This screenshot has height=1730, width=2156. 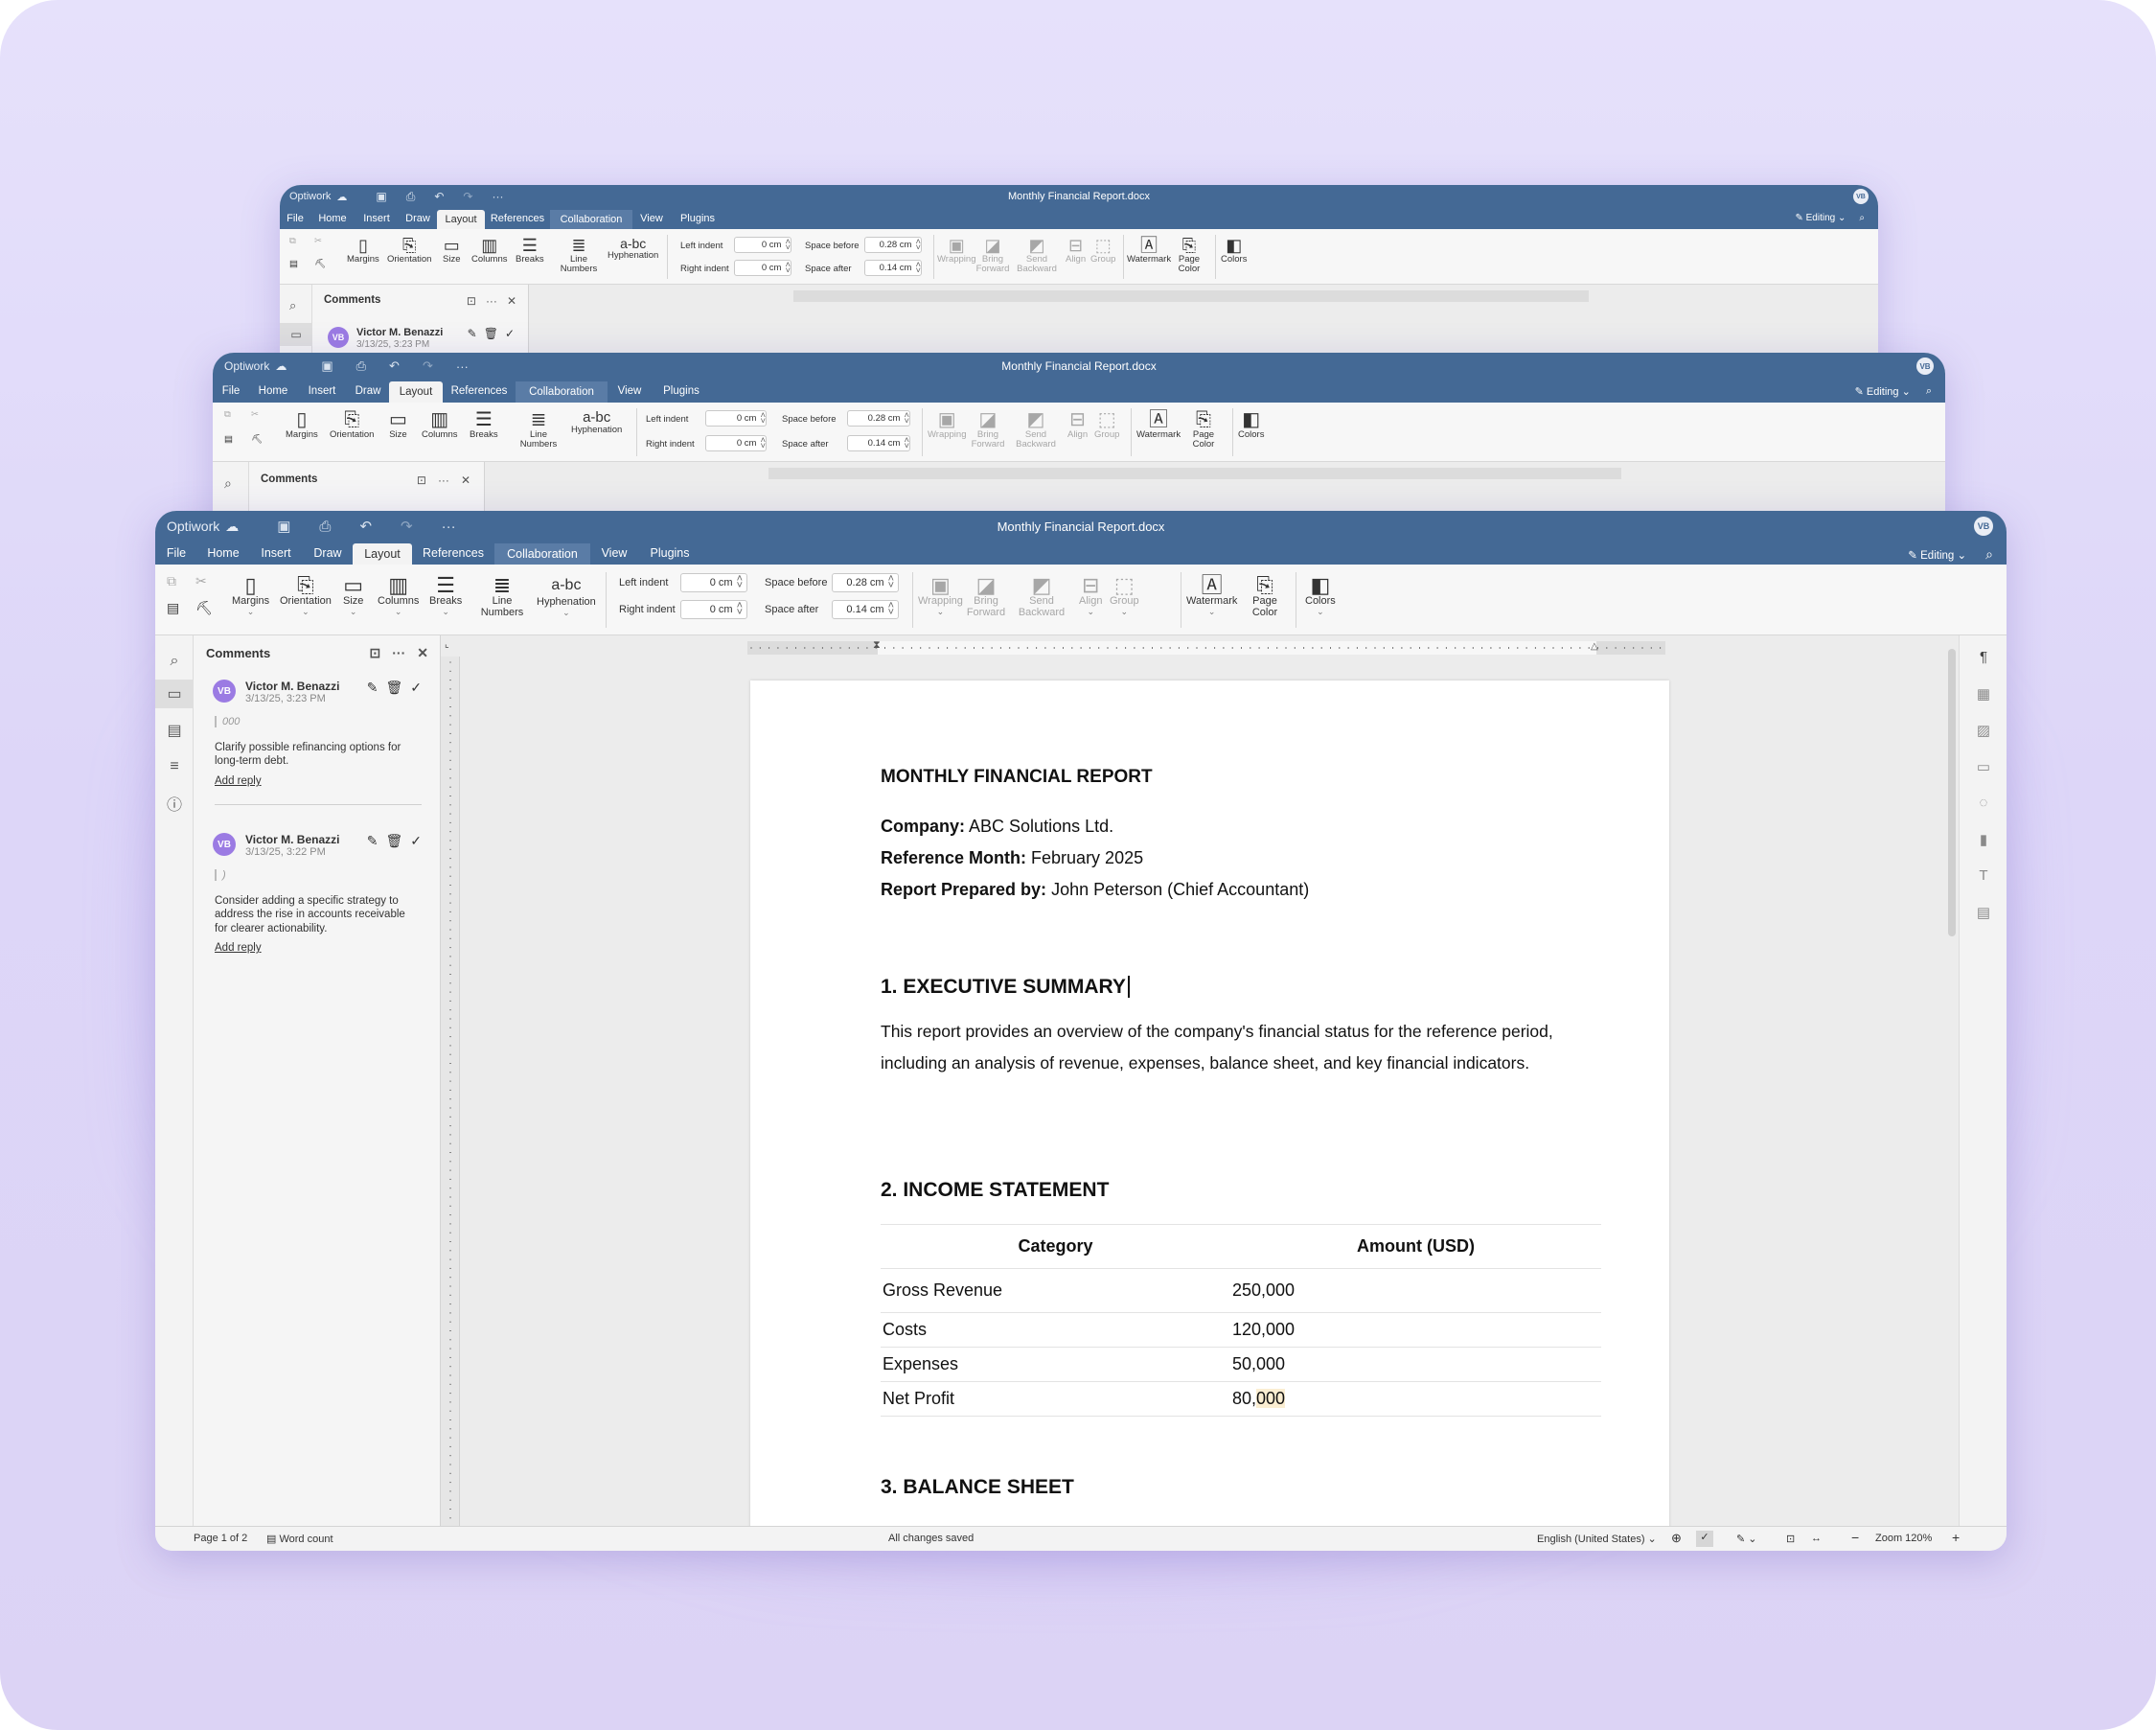 I want to click on language-selector: English (United States) ⌄, so click(x=1597, y=1539).